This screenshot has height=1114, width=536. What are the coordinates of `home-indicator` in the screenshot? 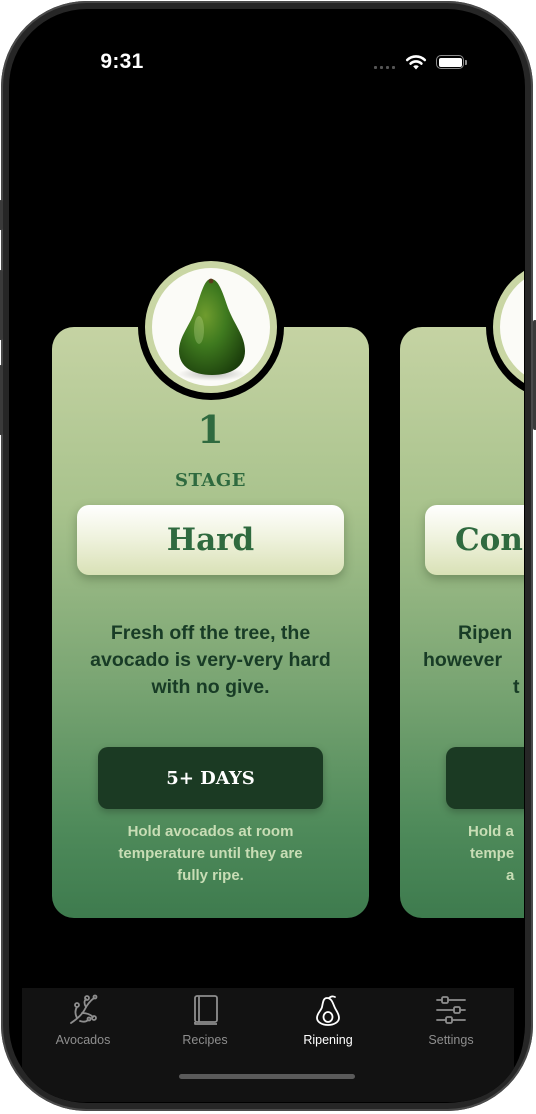 It's located at (267, 1076).